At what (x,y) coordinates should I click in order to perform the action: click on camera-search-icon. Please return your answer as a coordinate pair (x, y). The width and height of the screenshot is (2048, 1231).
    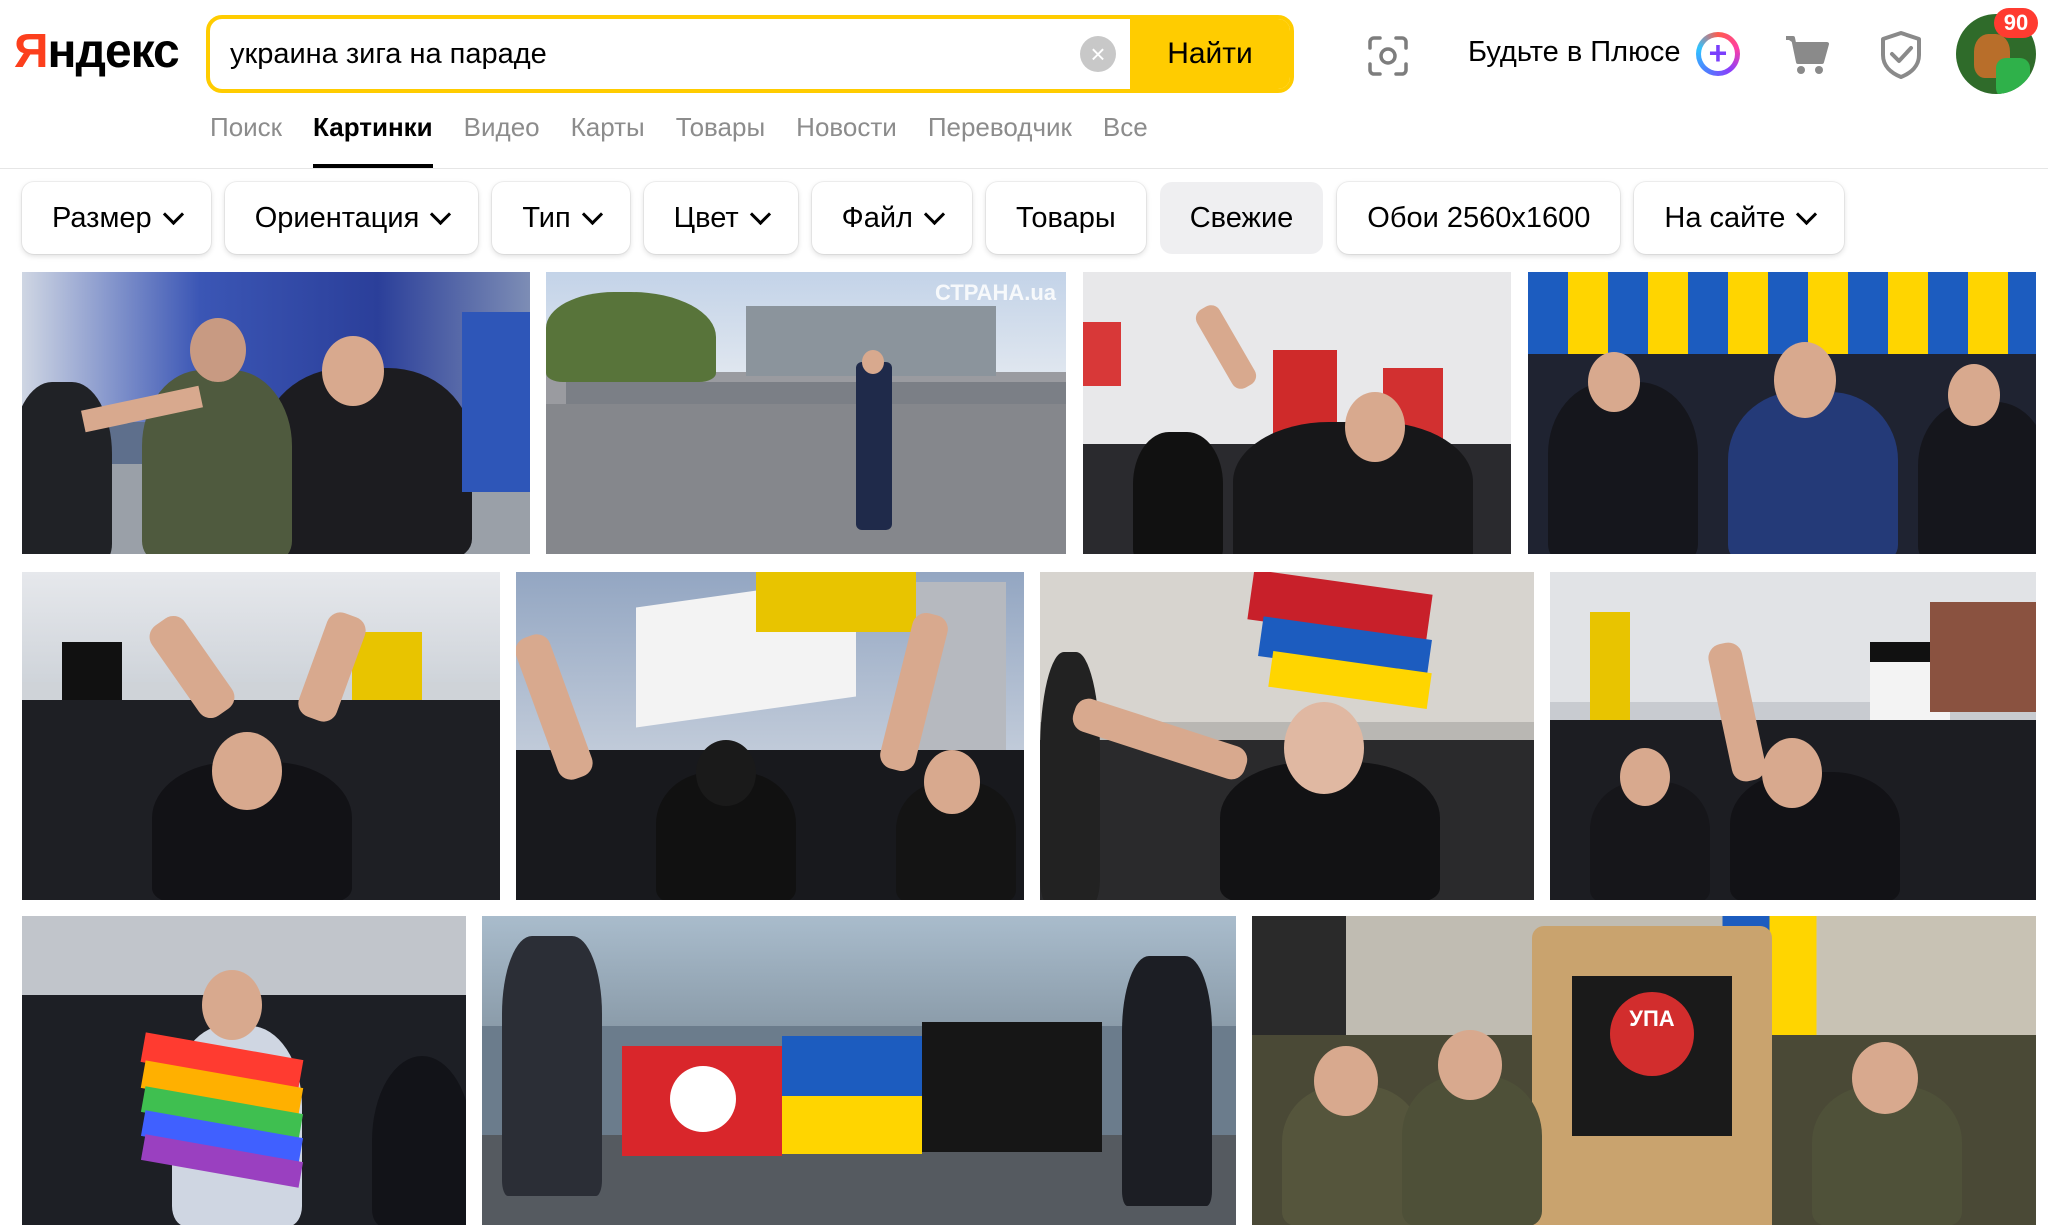
    Looking at the image, I should click on (1388, 56).